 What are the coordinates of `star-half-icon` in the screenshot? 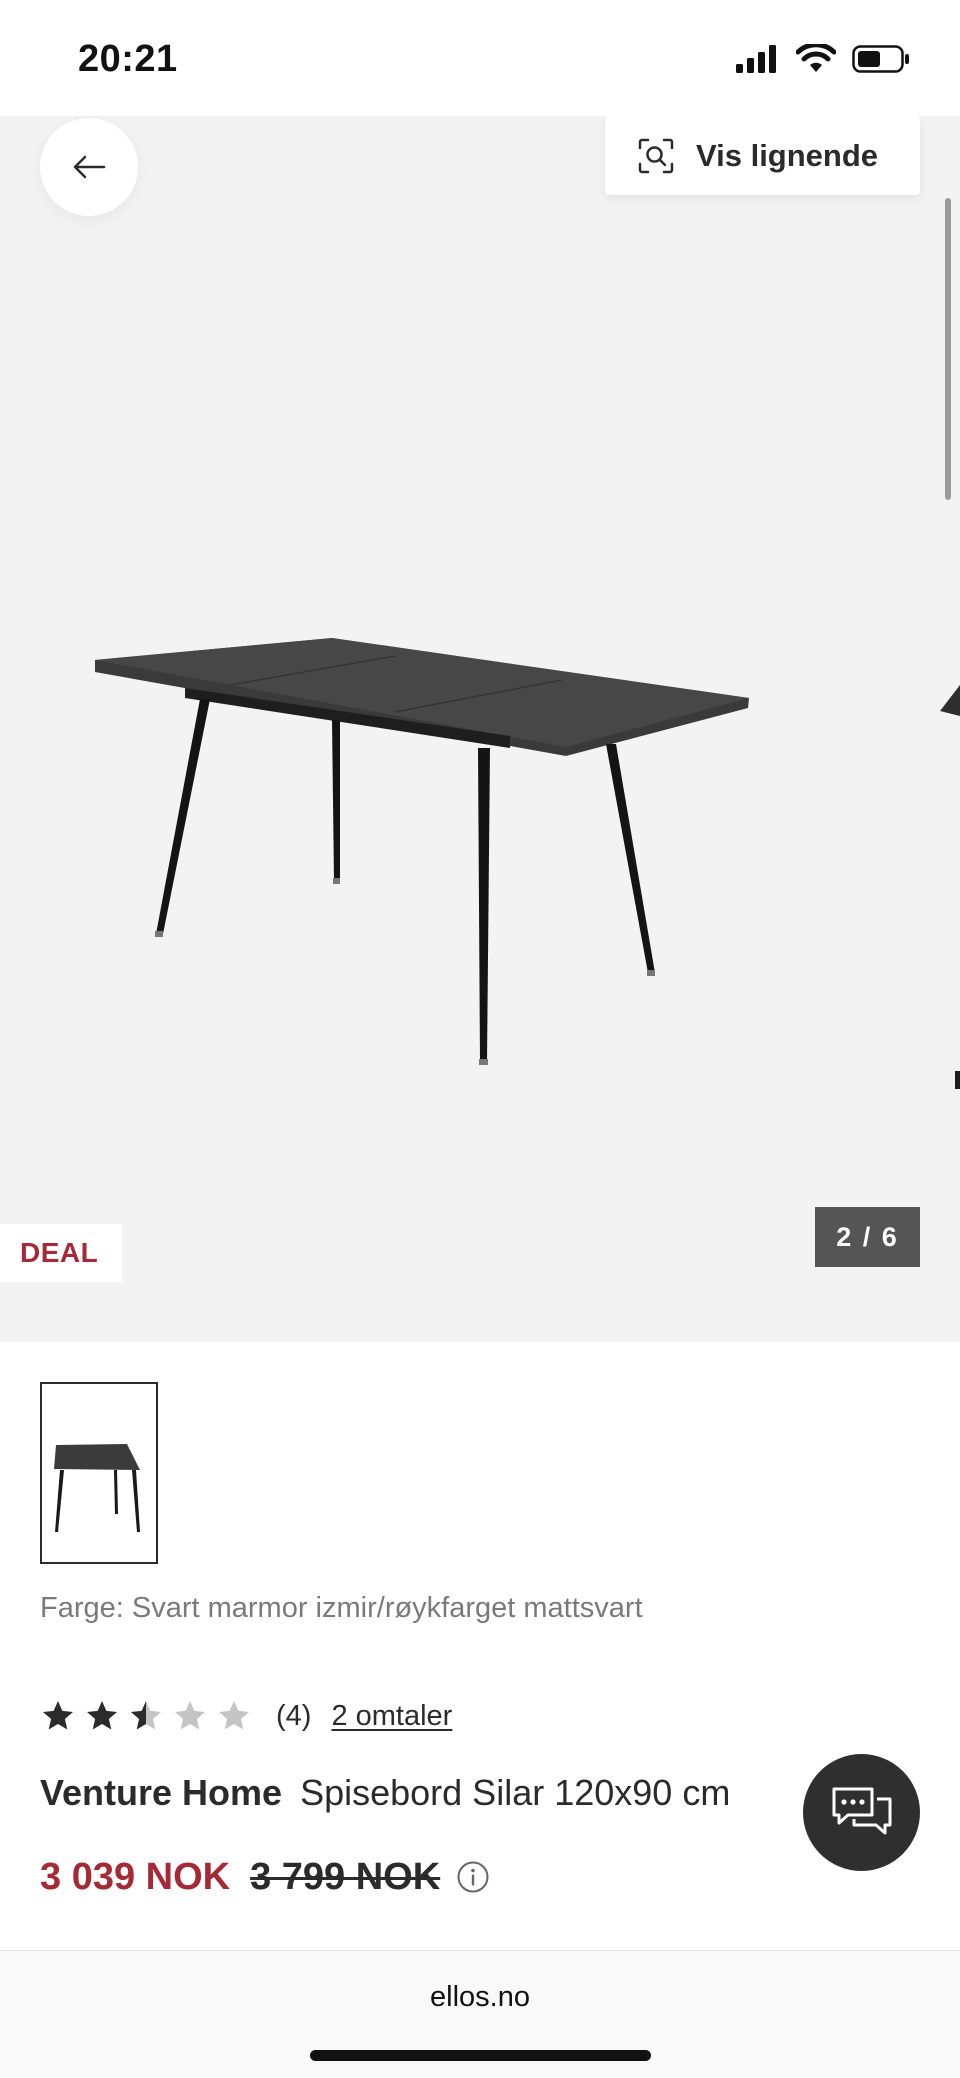 It's located at (146, 1715).